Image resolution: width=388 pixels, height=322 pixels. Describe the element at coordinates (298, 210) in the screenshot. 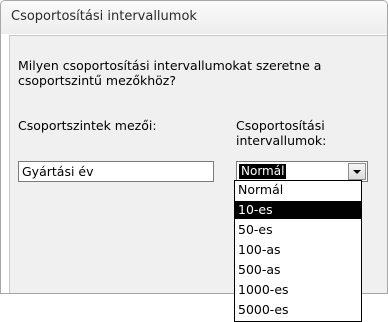

I see `dropdown-option-10: 10-es` at that location.